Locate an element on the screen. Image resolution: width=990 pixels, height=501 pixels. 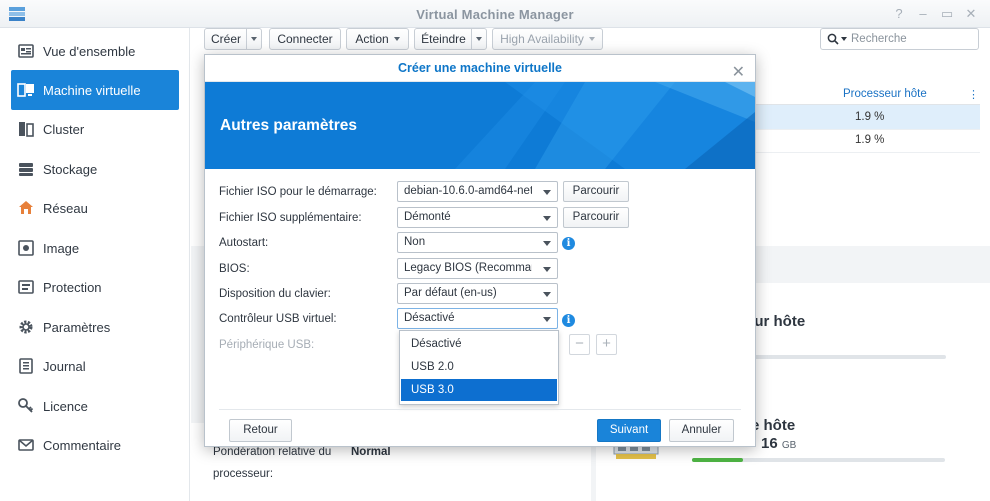
back-button: Retour is located at coordinates (260, 430).